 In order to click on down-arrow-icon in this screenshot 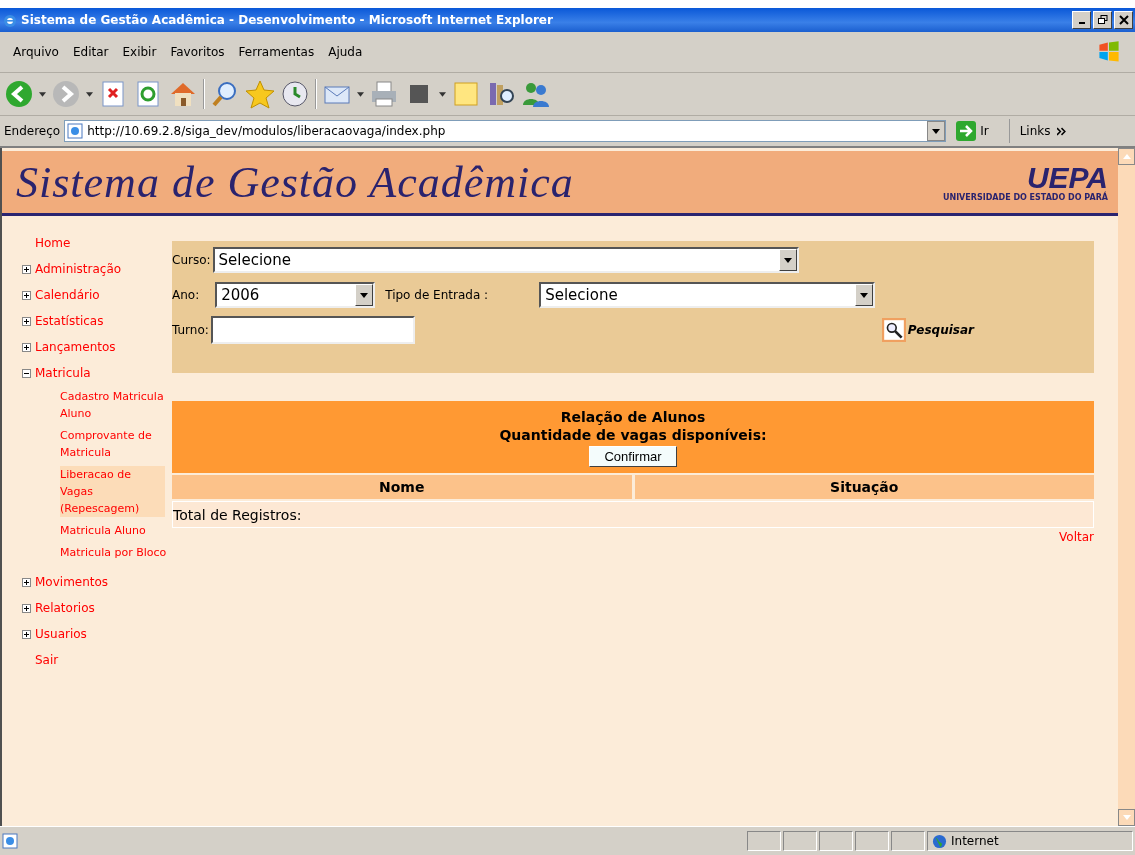, I will do `click(1126, 817)`.